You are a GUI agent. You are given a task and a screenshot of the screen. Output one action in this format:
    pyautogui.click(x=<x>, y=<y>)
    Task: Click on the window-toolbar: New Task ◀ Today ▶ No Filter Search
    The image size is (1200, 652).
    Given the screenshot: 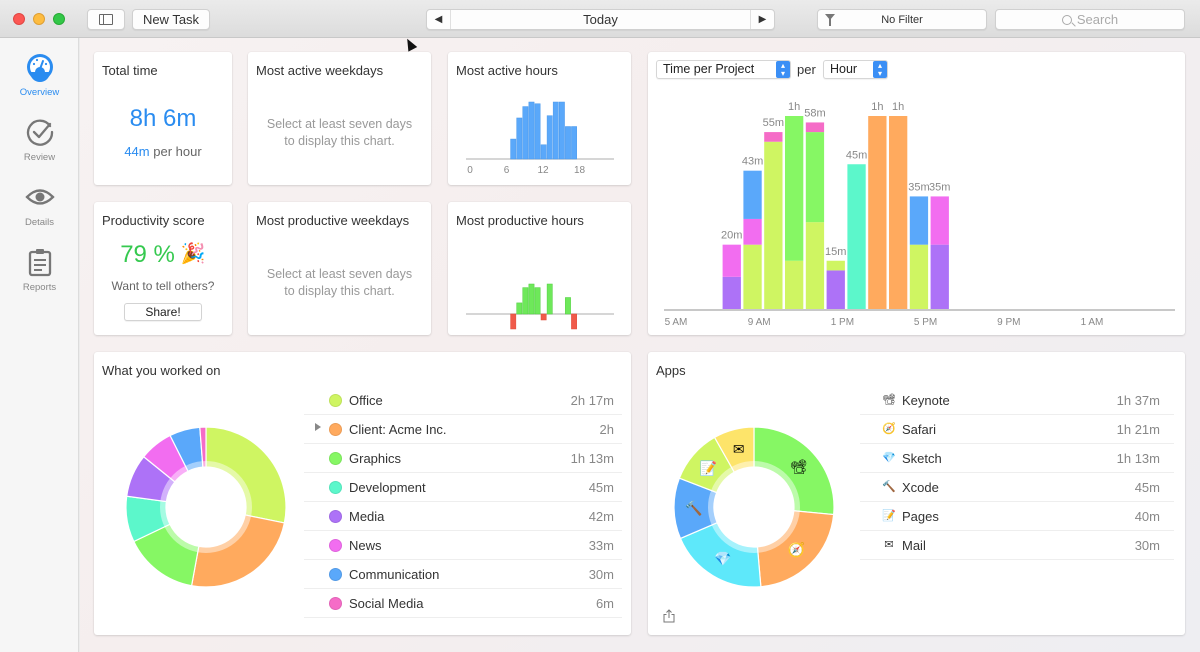 What is the action you would take?
    pyautogui.click(x=600, y=19)
    